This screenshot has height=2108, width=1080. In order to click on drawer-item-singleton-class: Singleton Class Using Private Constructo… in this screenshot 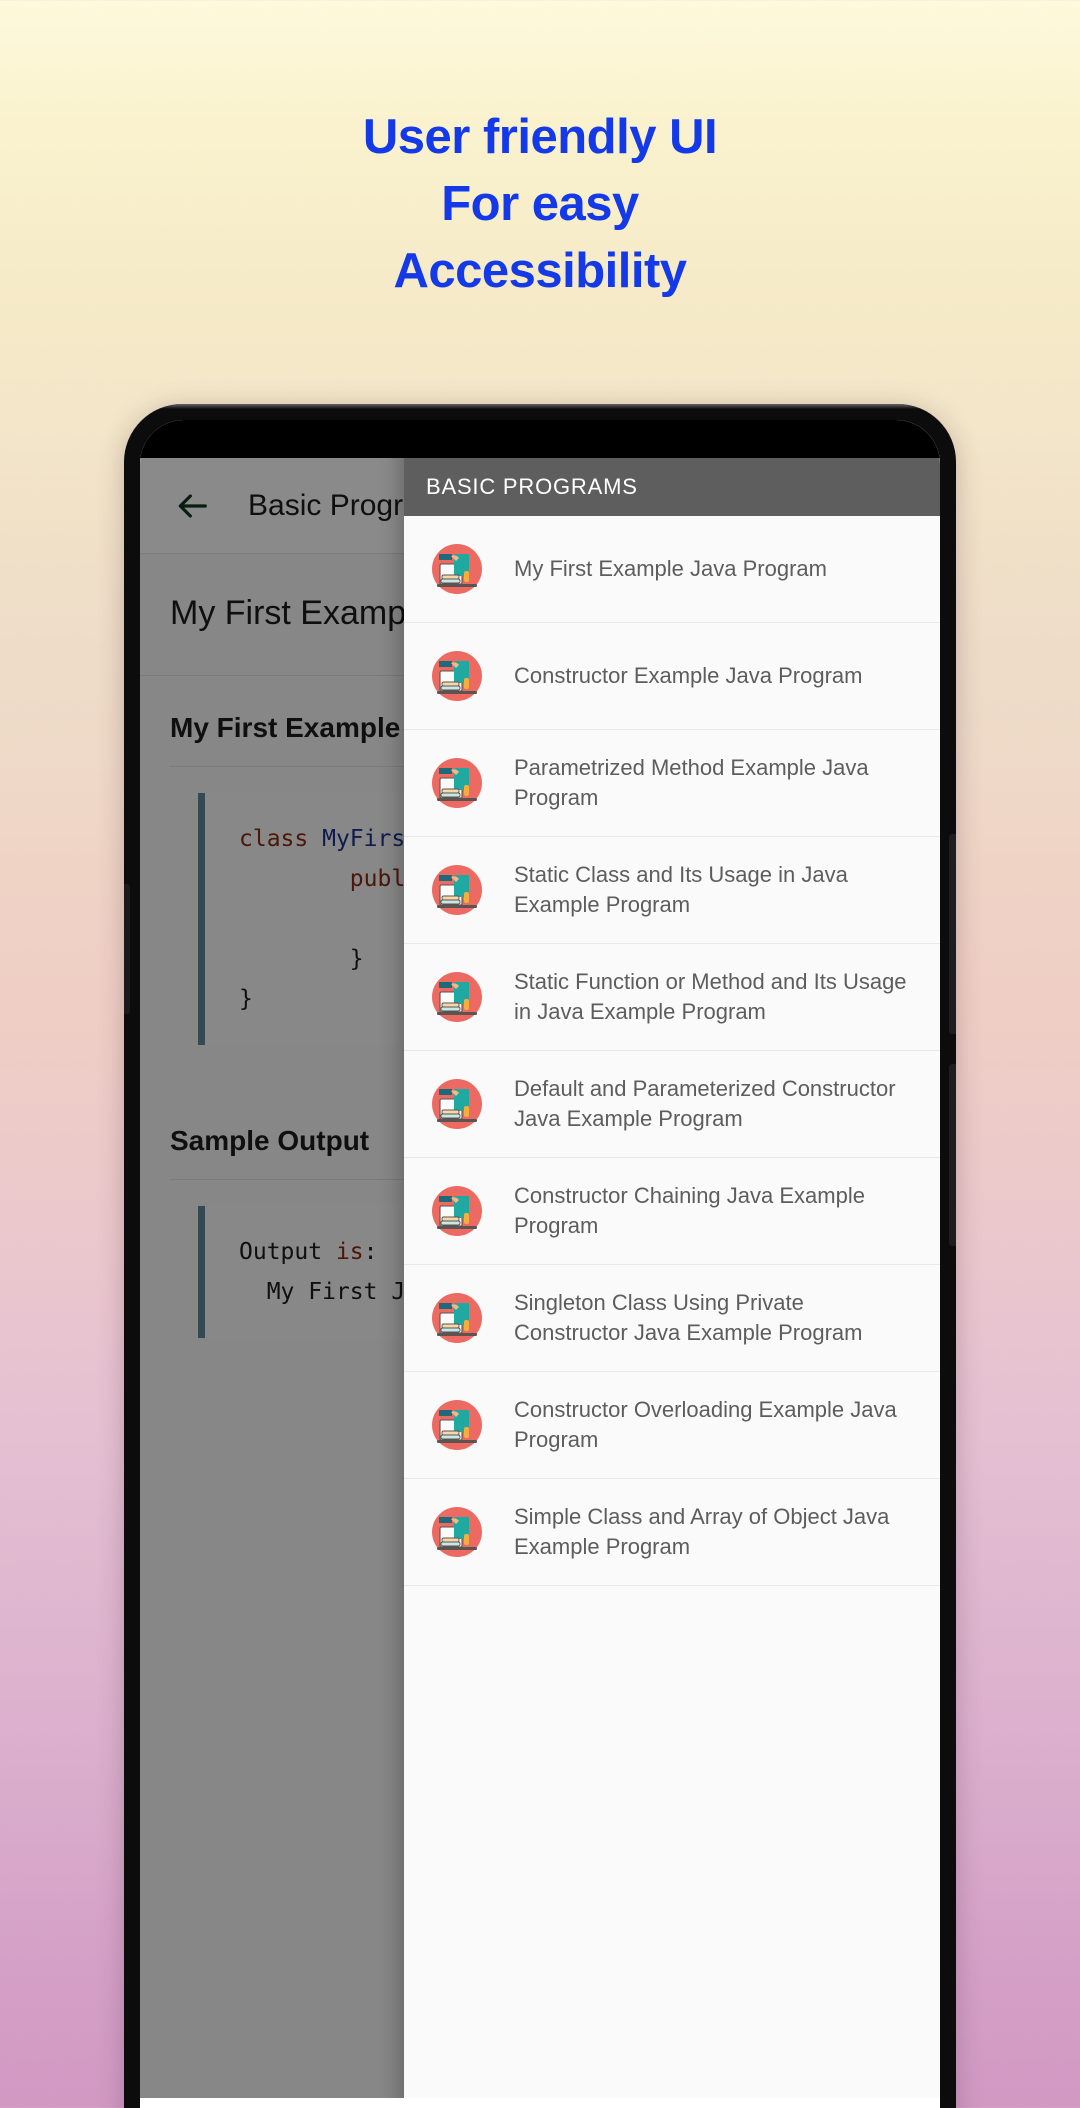, I will do `click(672, 1318)`.